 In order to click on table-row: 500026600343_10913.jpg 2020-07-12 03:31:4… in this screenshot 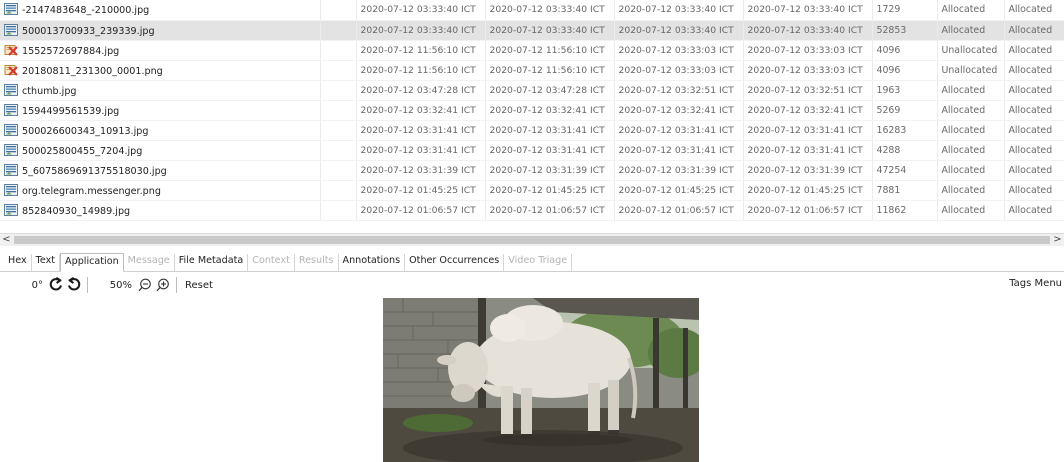, I will do `click(532, 130)`.